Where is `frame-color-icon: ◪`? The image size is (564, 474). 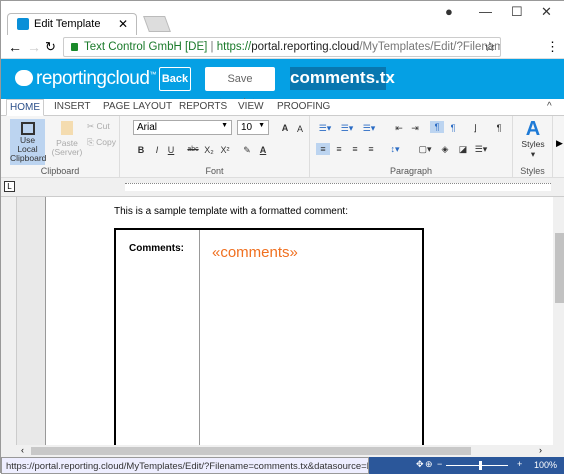 frame-color-icon: ◪ is located at coordinates (463, 149).